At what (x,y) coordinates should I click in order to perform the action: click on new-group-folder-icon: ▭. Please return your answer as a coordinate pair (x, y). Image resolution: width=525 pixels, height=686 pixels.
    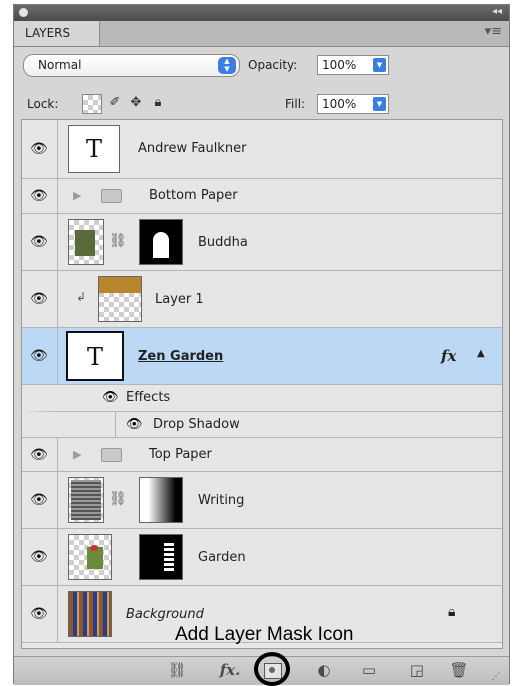
    Looking at the image, I should click on (369, 670).